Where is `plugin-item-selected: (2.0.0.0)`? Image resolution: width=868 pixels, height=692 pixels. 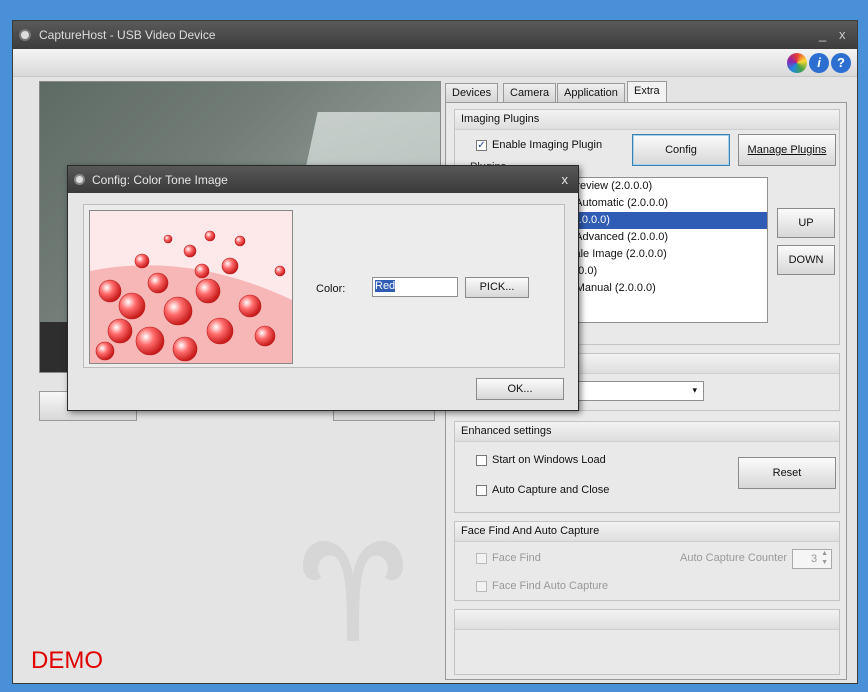 plugin-item-selected: (2.0.0.0) is located at coordinates (666, 220).